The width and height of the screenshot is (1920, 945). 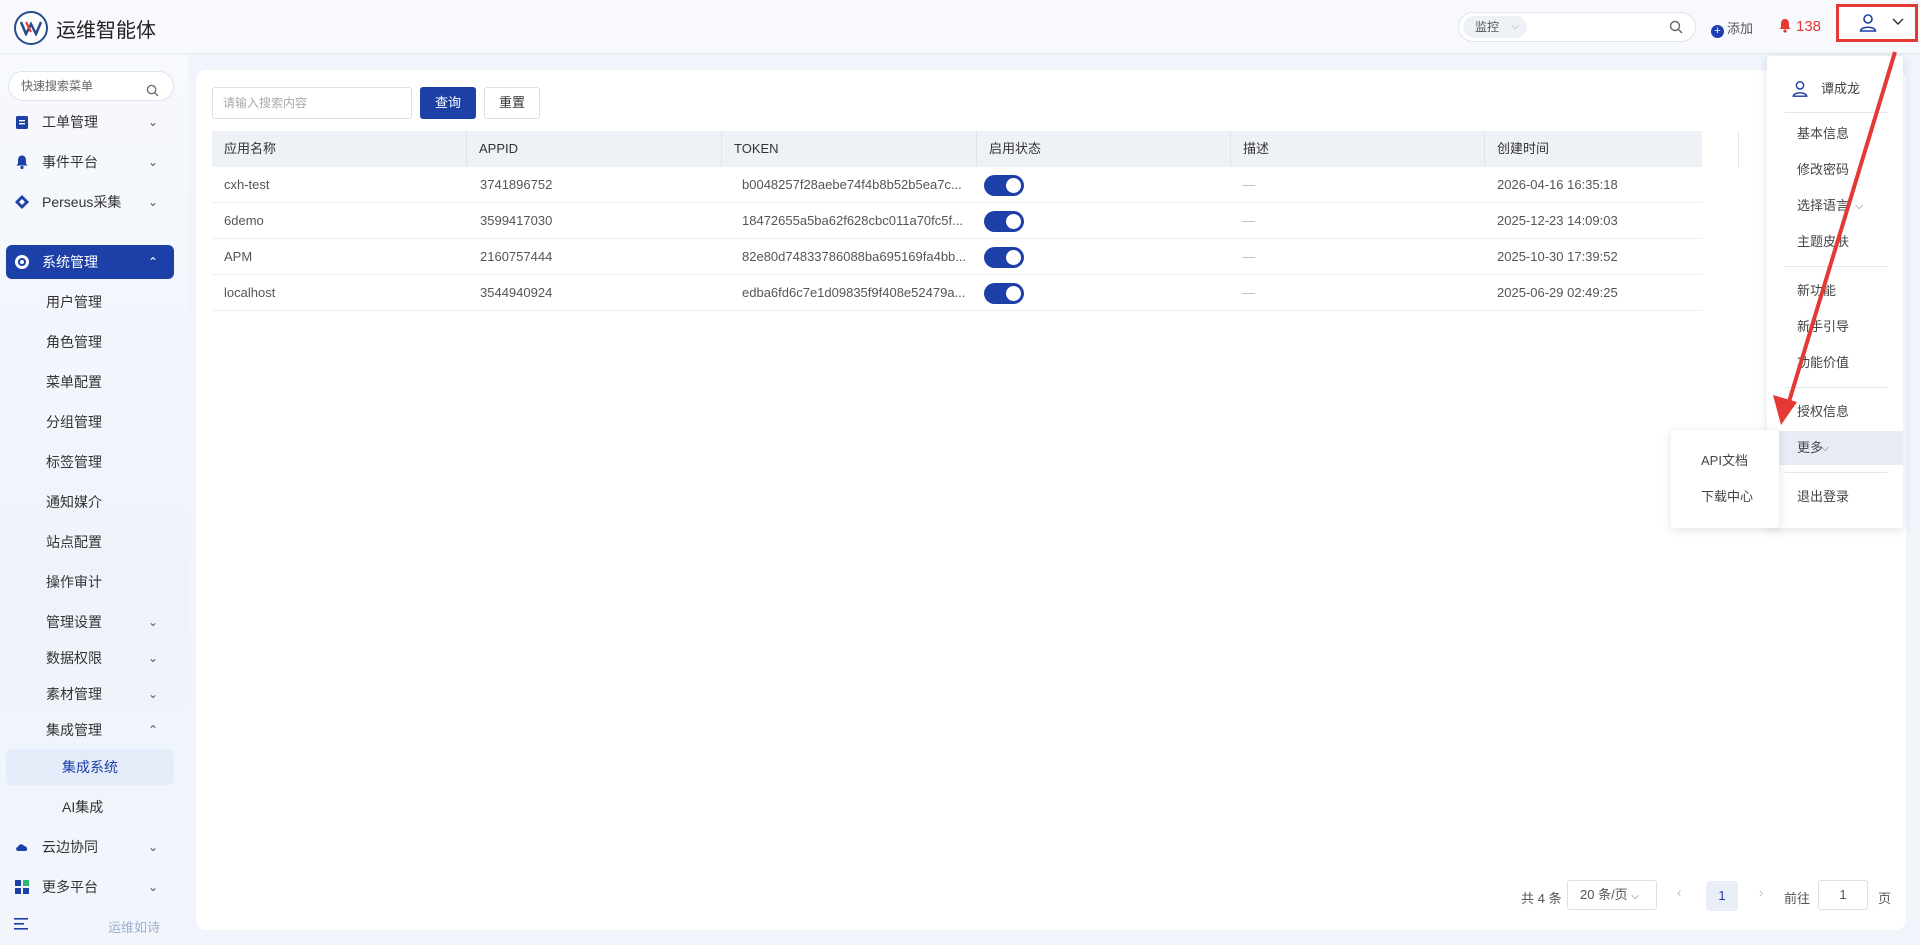 What do you see at coordinates (512, 103) in the screenshot?
I see `reset-button: 重置` at bounding box center [512, 103].